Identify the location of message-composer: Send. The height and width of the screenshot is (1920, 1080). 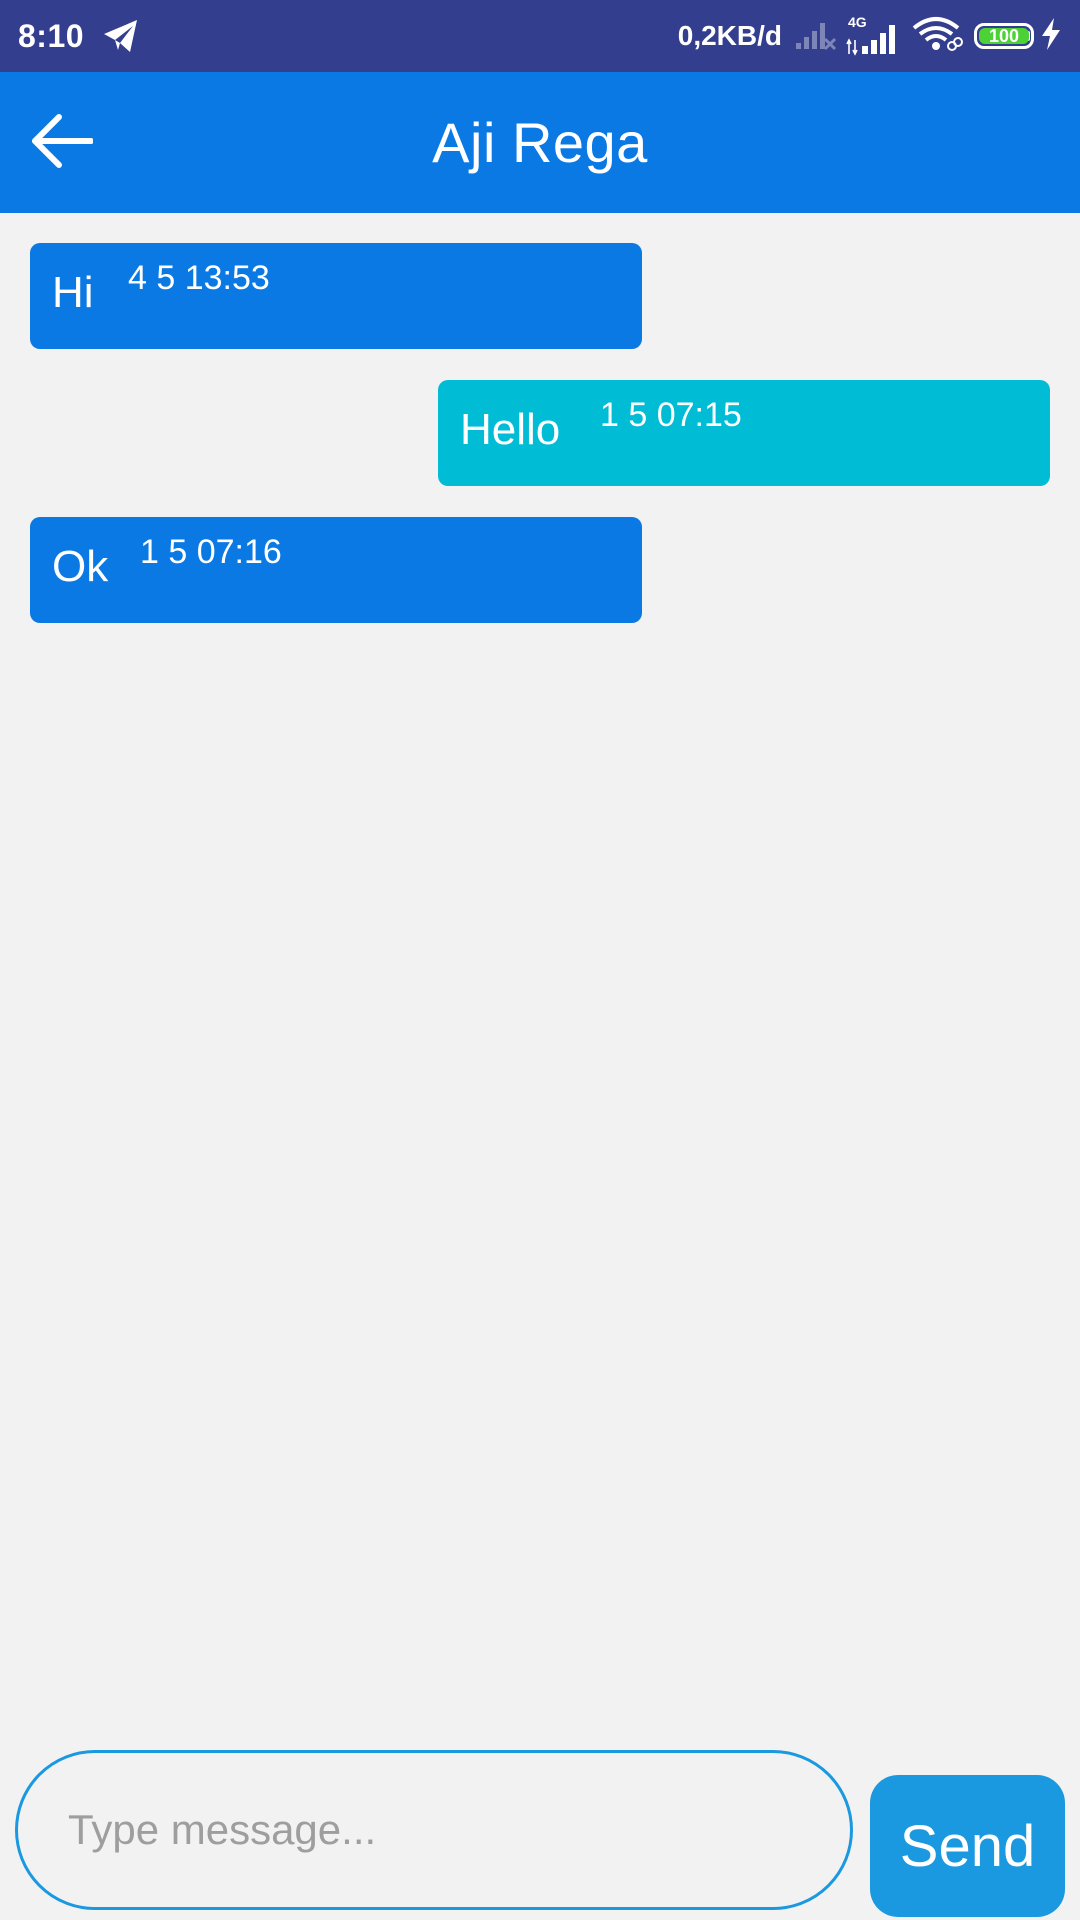
(540, 1830).